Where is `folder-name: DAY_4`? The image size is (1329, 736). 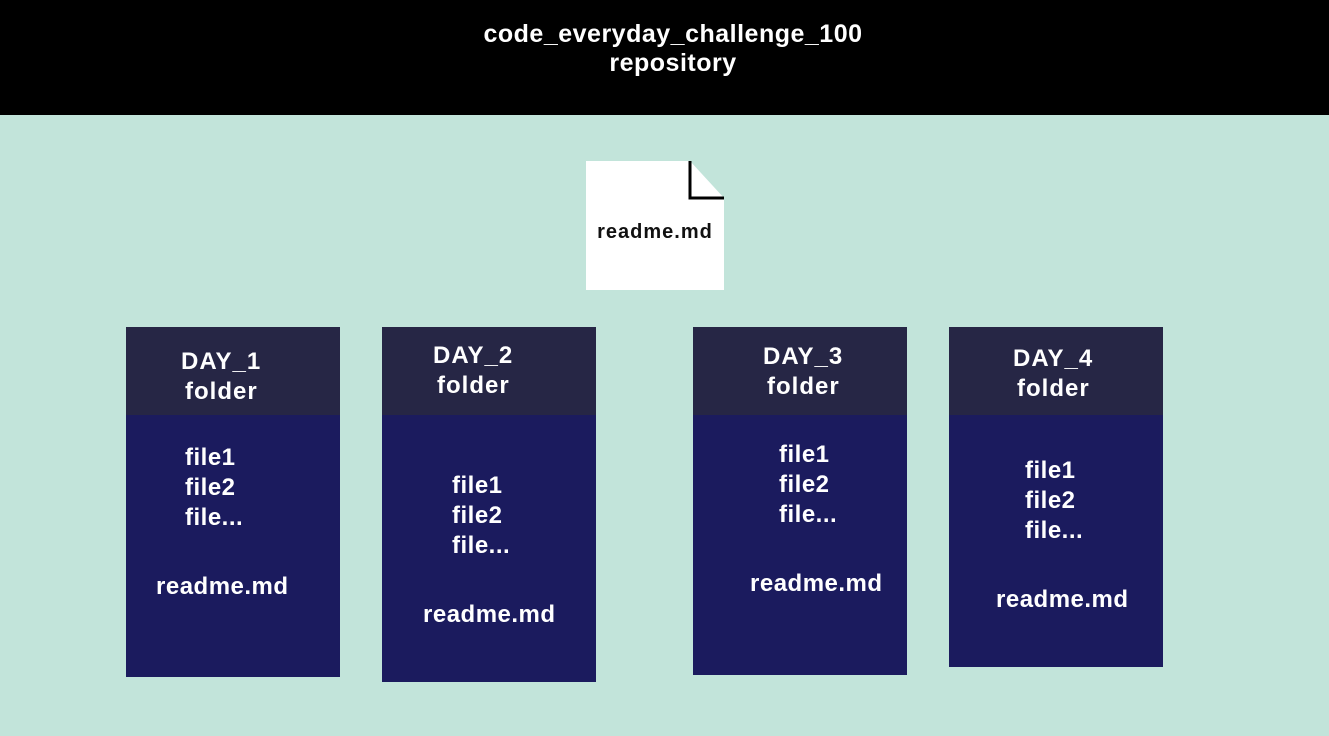
folder-name: DAY_4 is located at coordinates (1053, 358).